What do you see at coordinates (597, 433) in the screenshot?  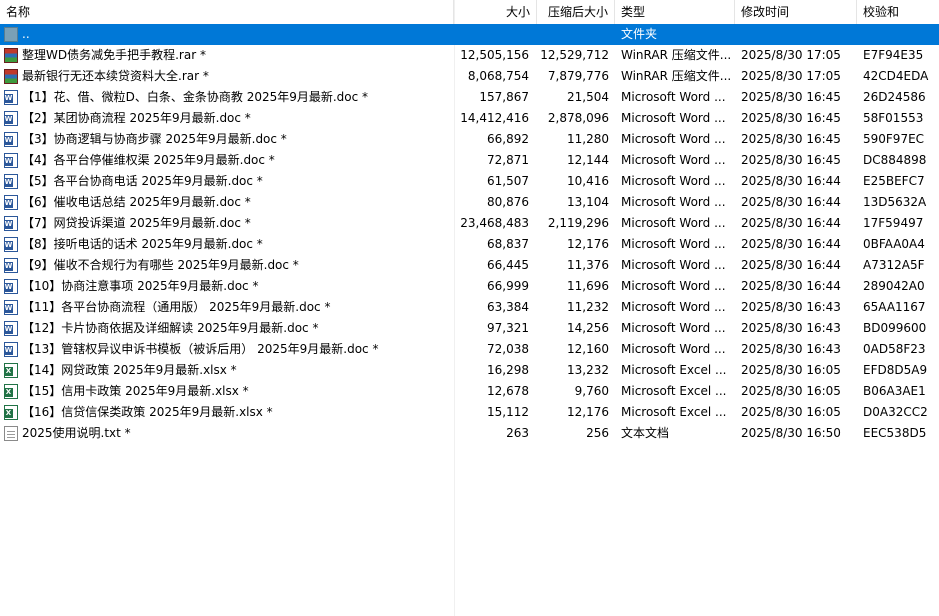 I see `file-packed-size: 256` at bounding box center [597, 433].